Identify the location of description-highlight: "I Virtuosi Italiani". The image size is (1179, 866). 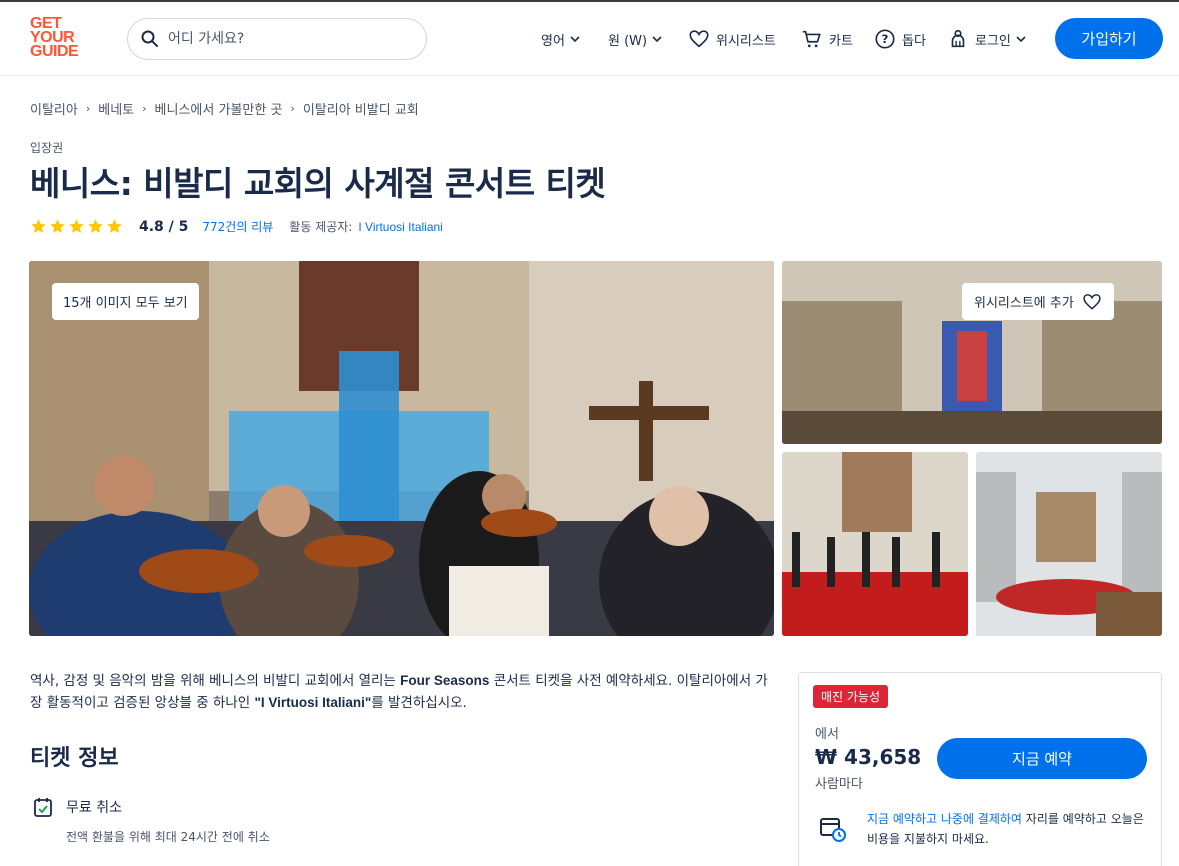
(313, 702).